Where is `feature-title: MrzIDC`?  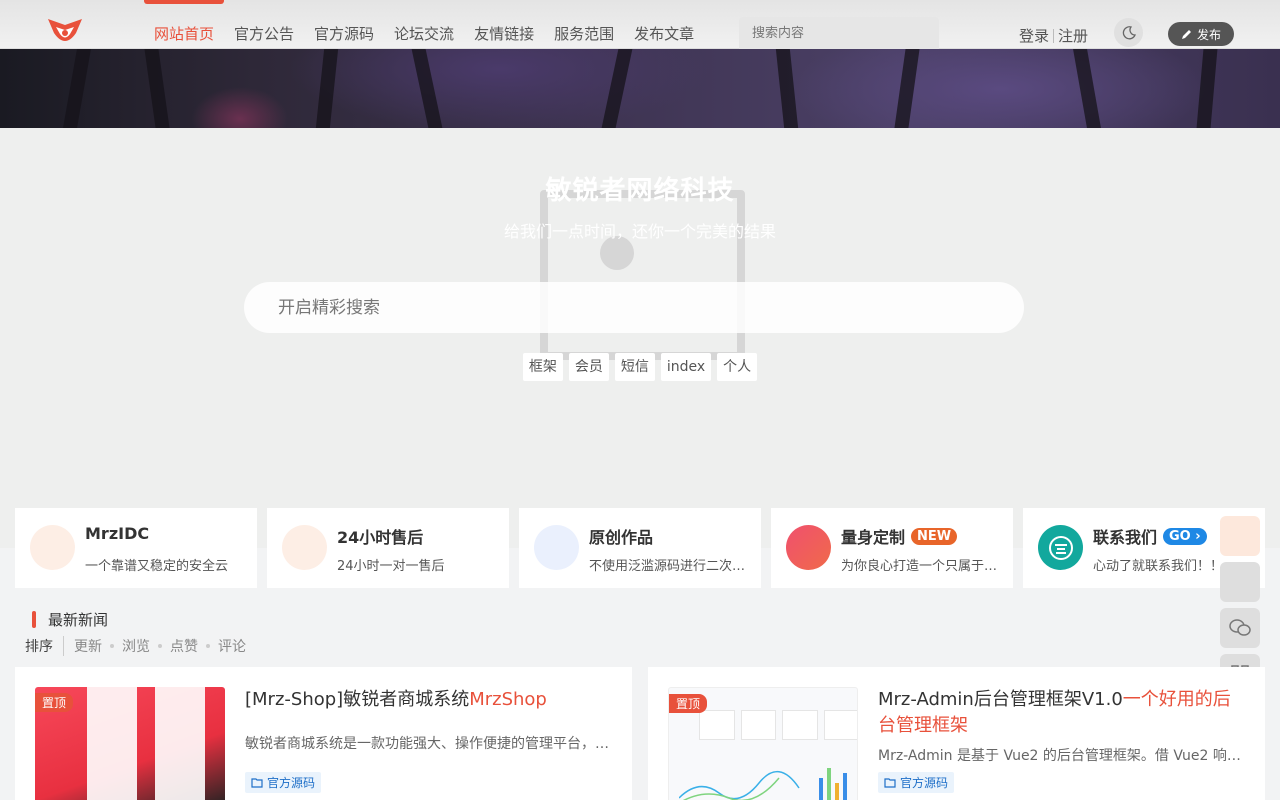 feature-title: MrzIDC is located at coordinates (117, 533).